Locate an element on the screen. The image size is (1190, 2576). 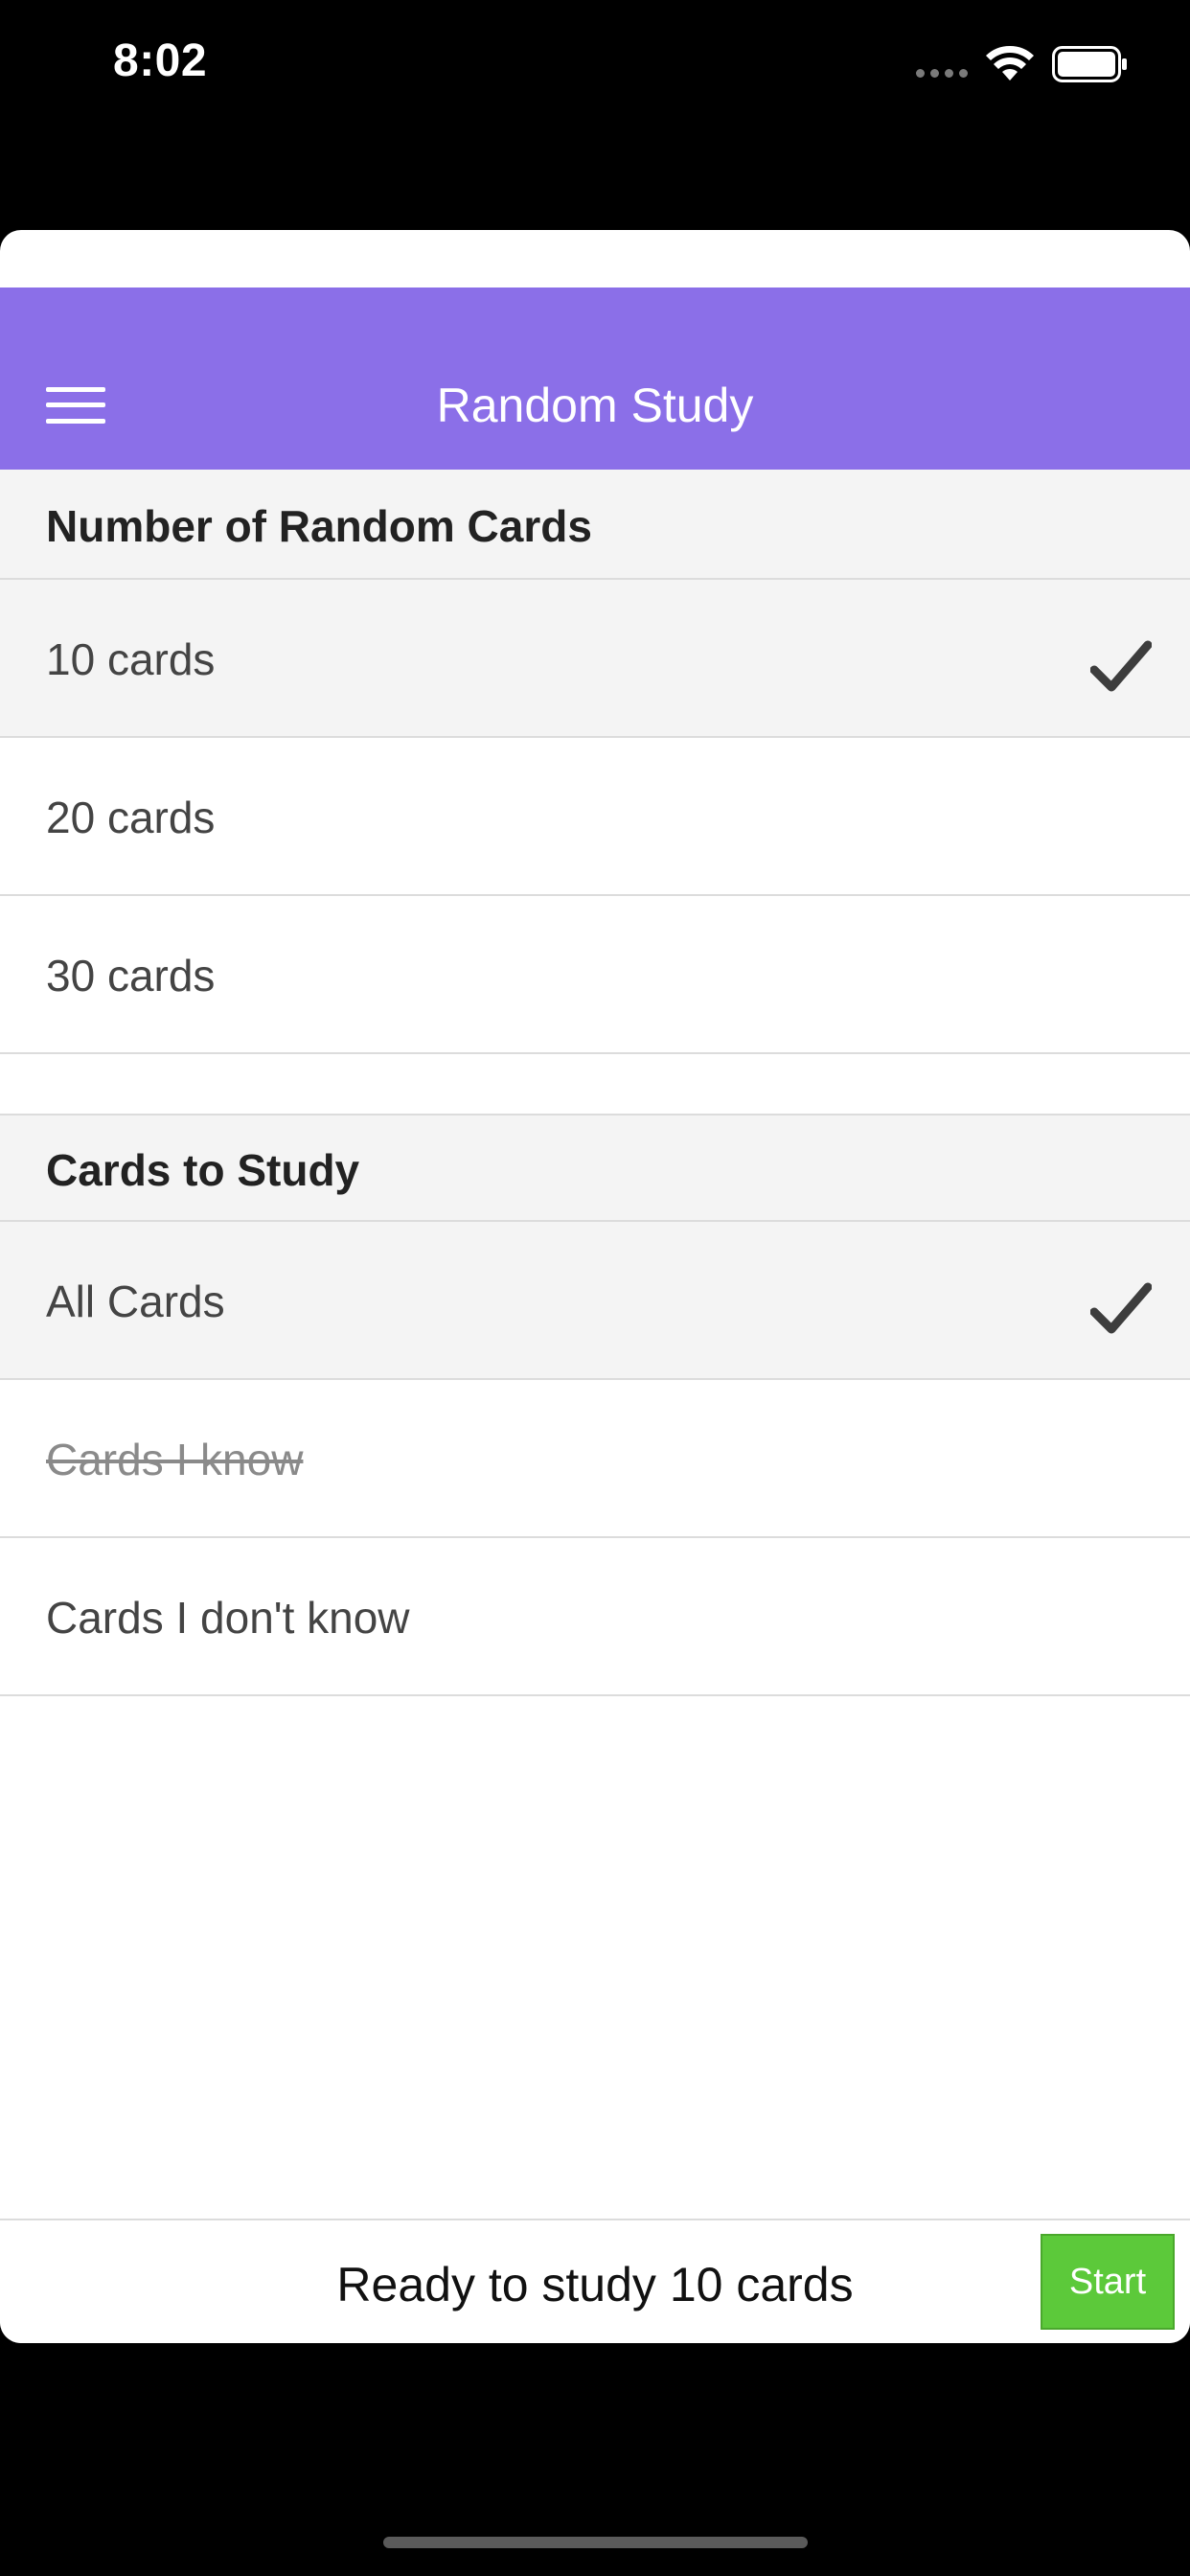
option-row-cards-i-know: Cards I know is located at coordinates (595, 1459).